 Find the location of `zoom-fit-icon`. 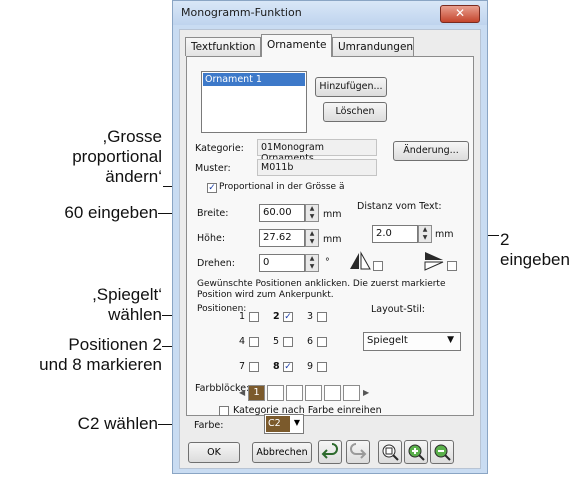

zoom-fit-icon is located at coordinates (390, 452).